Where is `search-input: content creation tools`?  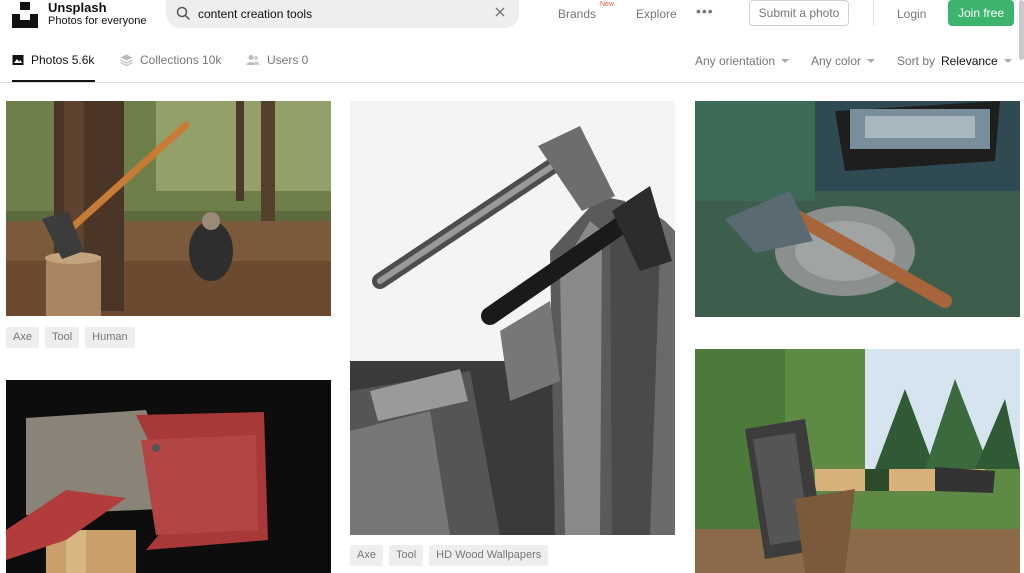 search-input: content creation tools is located at coordinates (255, 14).